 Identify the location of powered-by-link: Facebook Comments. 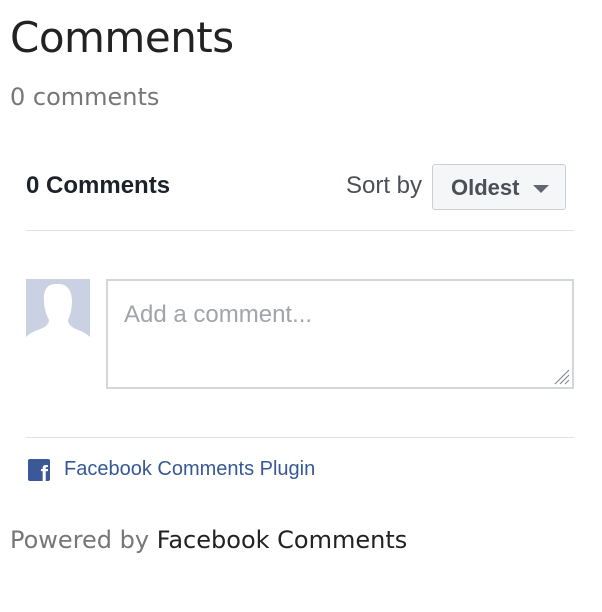
(282, 540).